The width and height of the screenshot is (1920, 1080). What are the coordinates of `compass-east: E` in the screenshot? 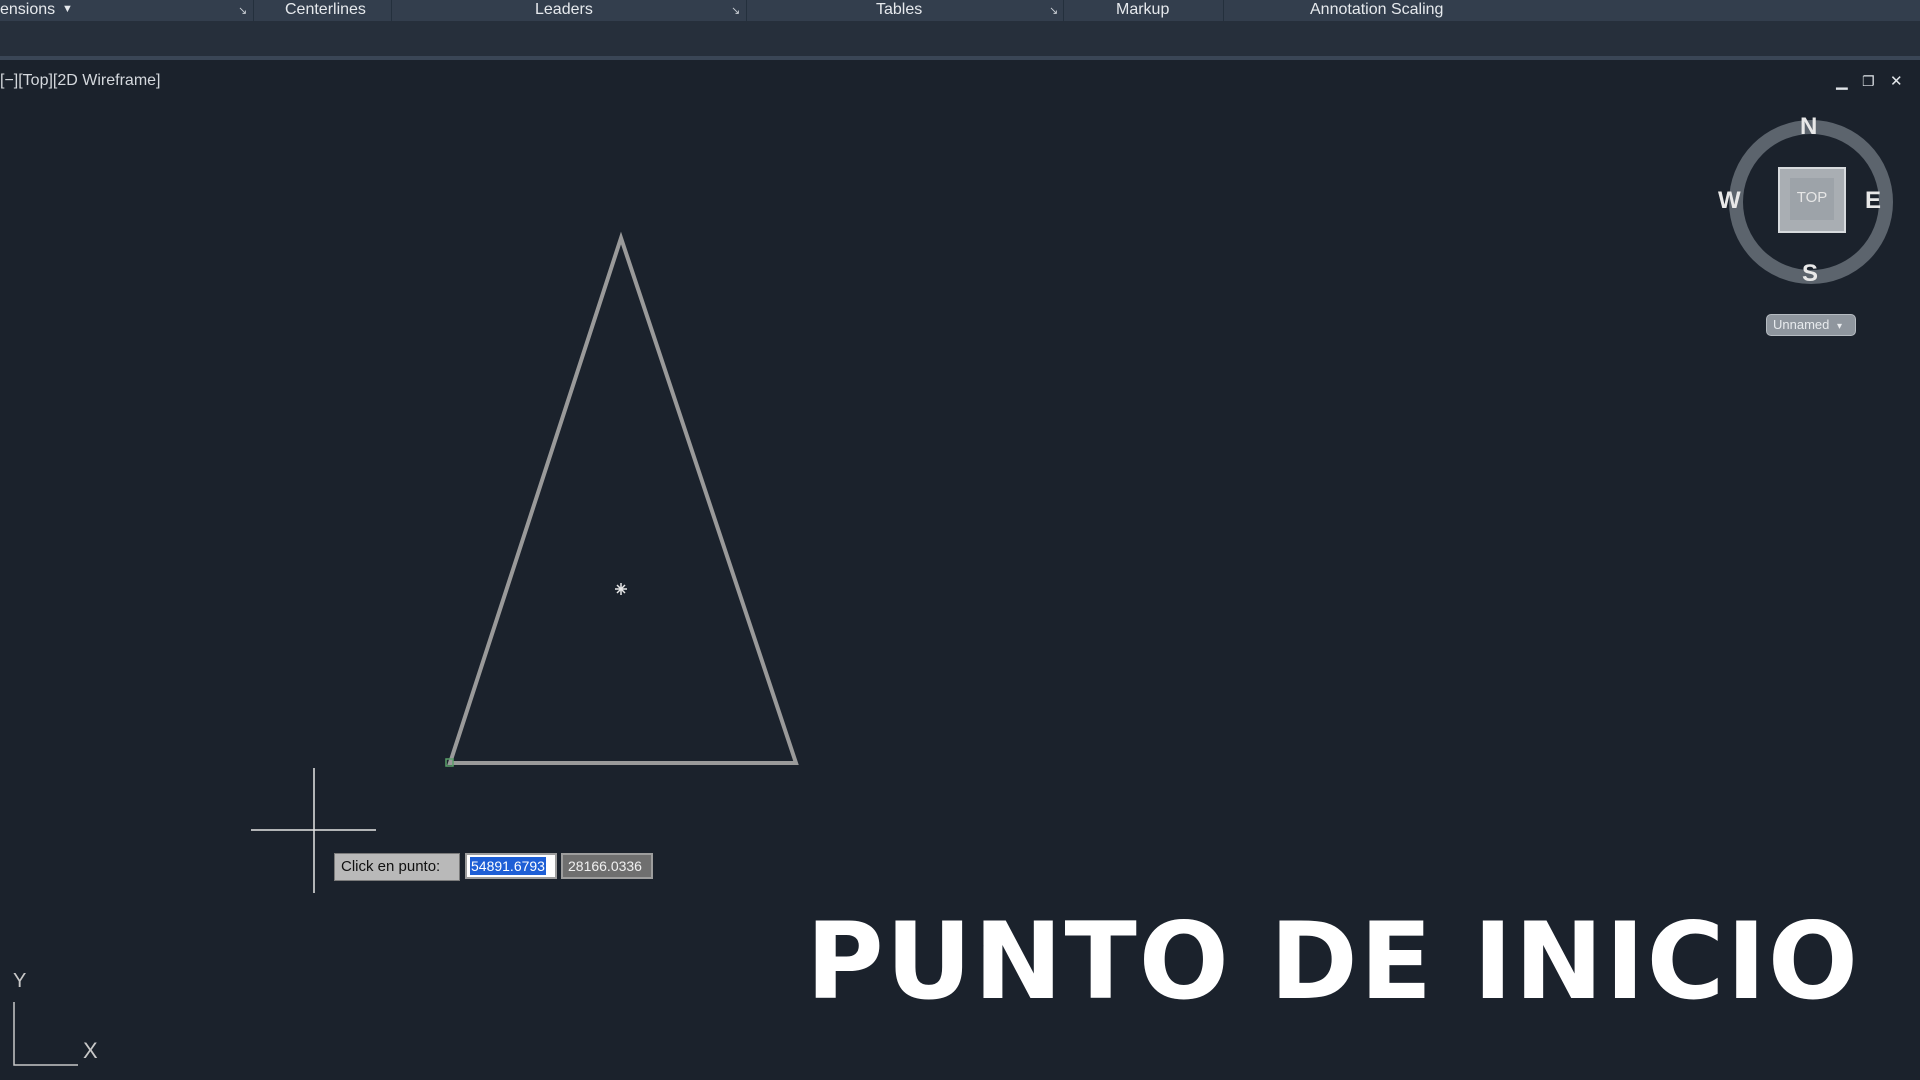 It's located at (1873, 201).